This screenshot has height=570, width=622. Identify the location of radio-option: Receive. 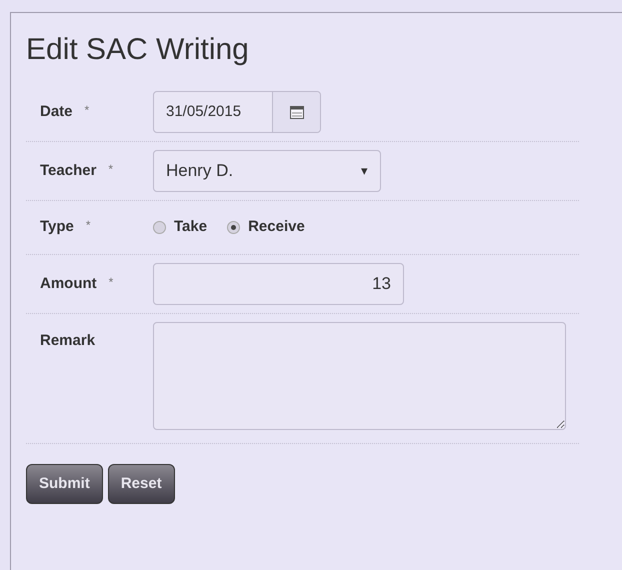
(266, 227).